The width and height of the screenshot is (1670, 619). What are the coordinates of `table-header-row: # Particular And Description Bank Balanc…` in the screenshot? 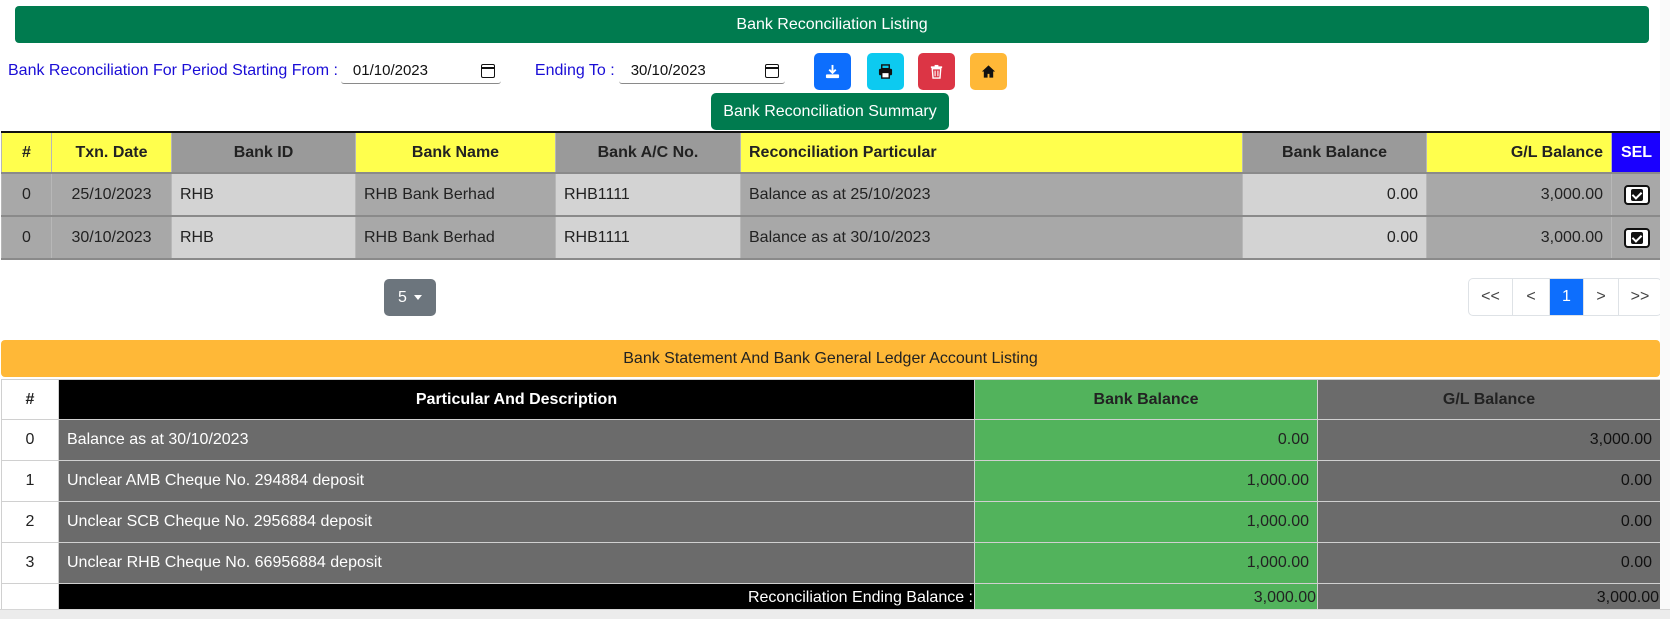 It's located at (831, 399).